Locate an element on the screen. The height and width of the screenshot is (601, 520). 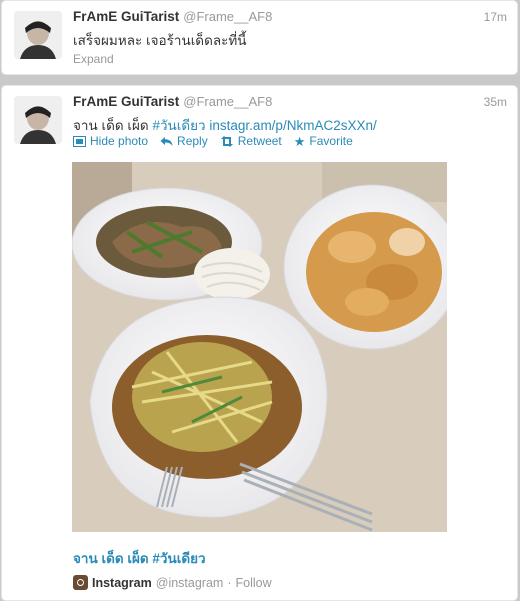
source-handle: @instagram is located at coordinates (190, 583).